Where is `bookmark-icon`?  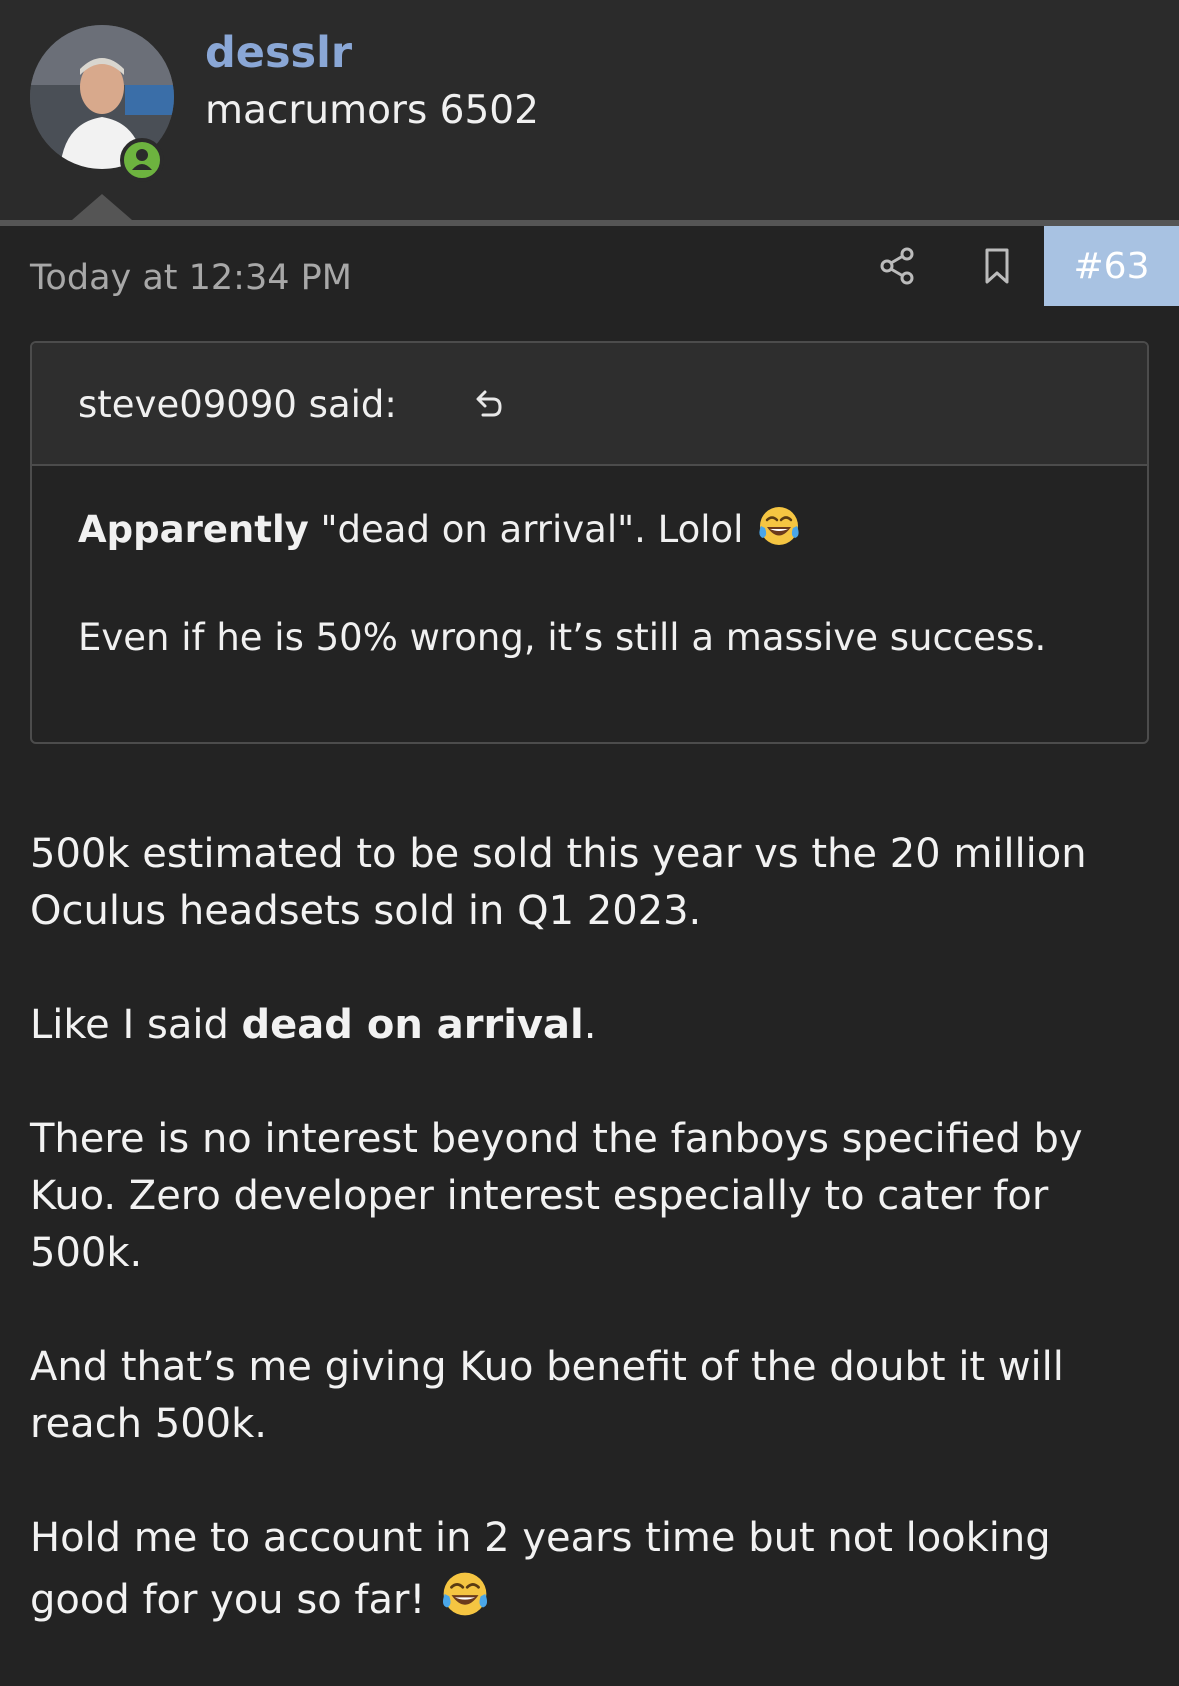 bookmark-icon is located at coordinates (997, 266).